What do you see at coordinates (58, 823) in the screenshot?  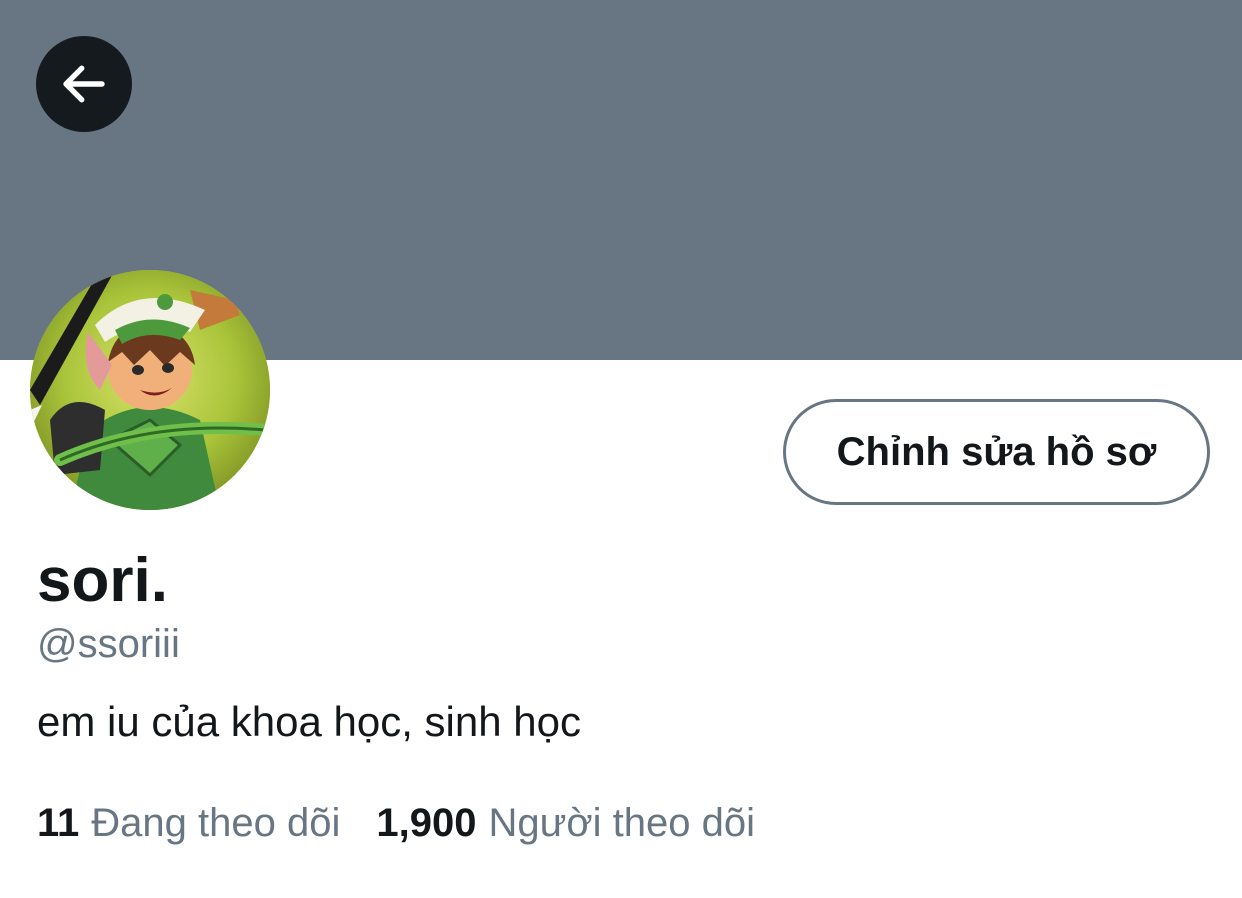 I see `following-count: 11` at bounding box center [58, 823].